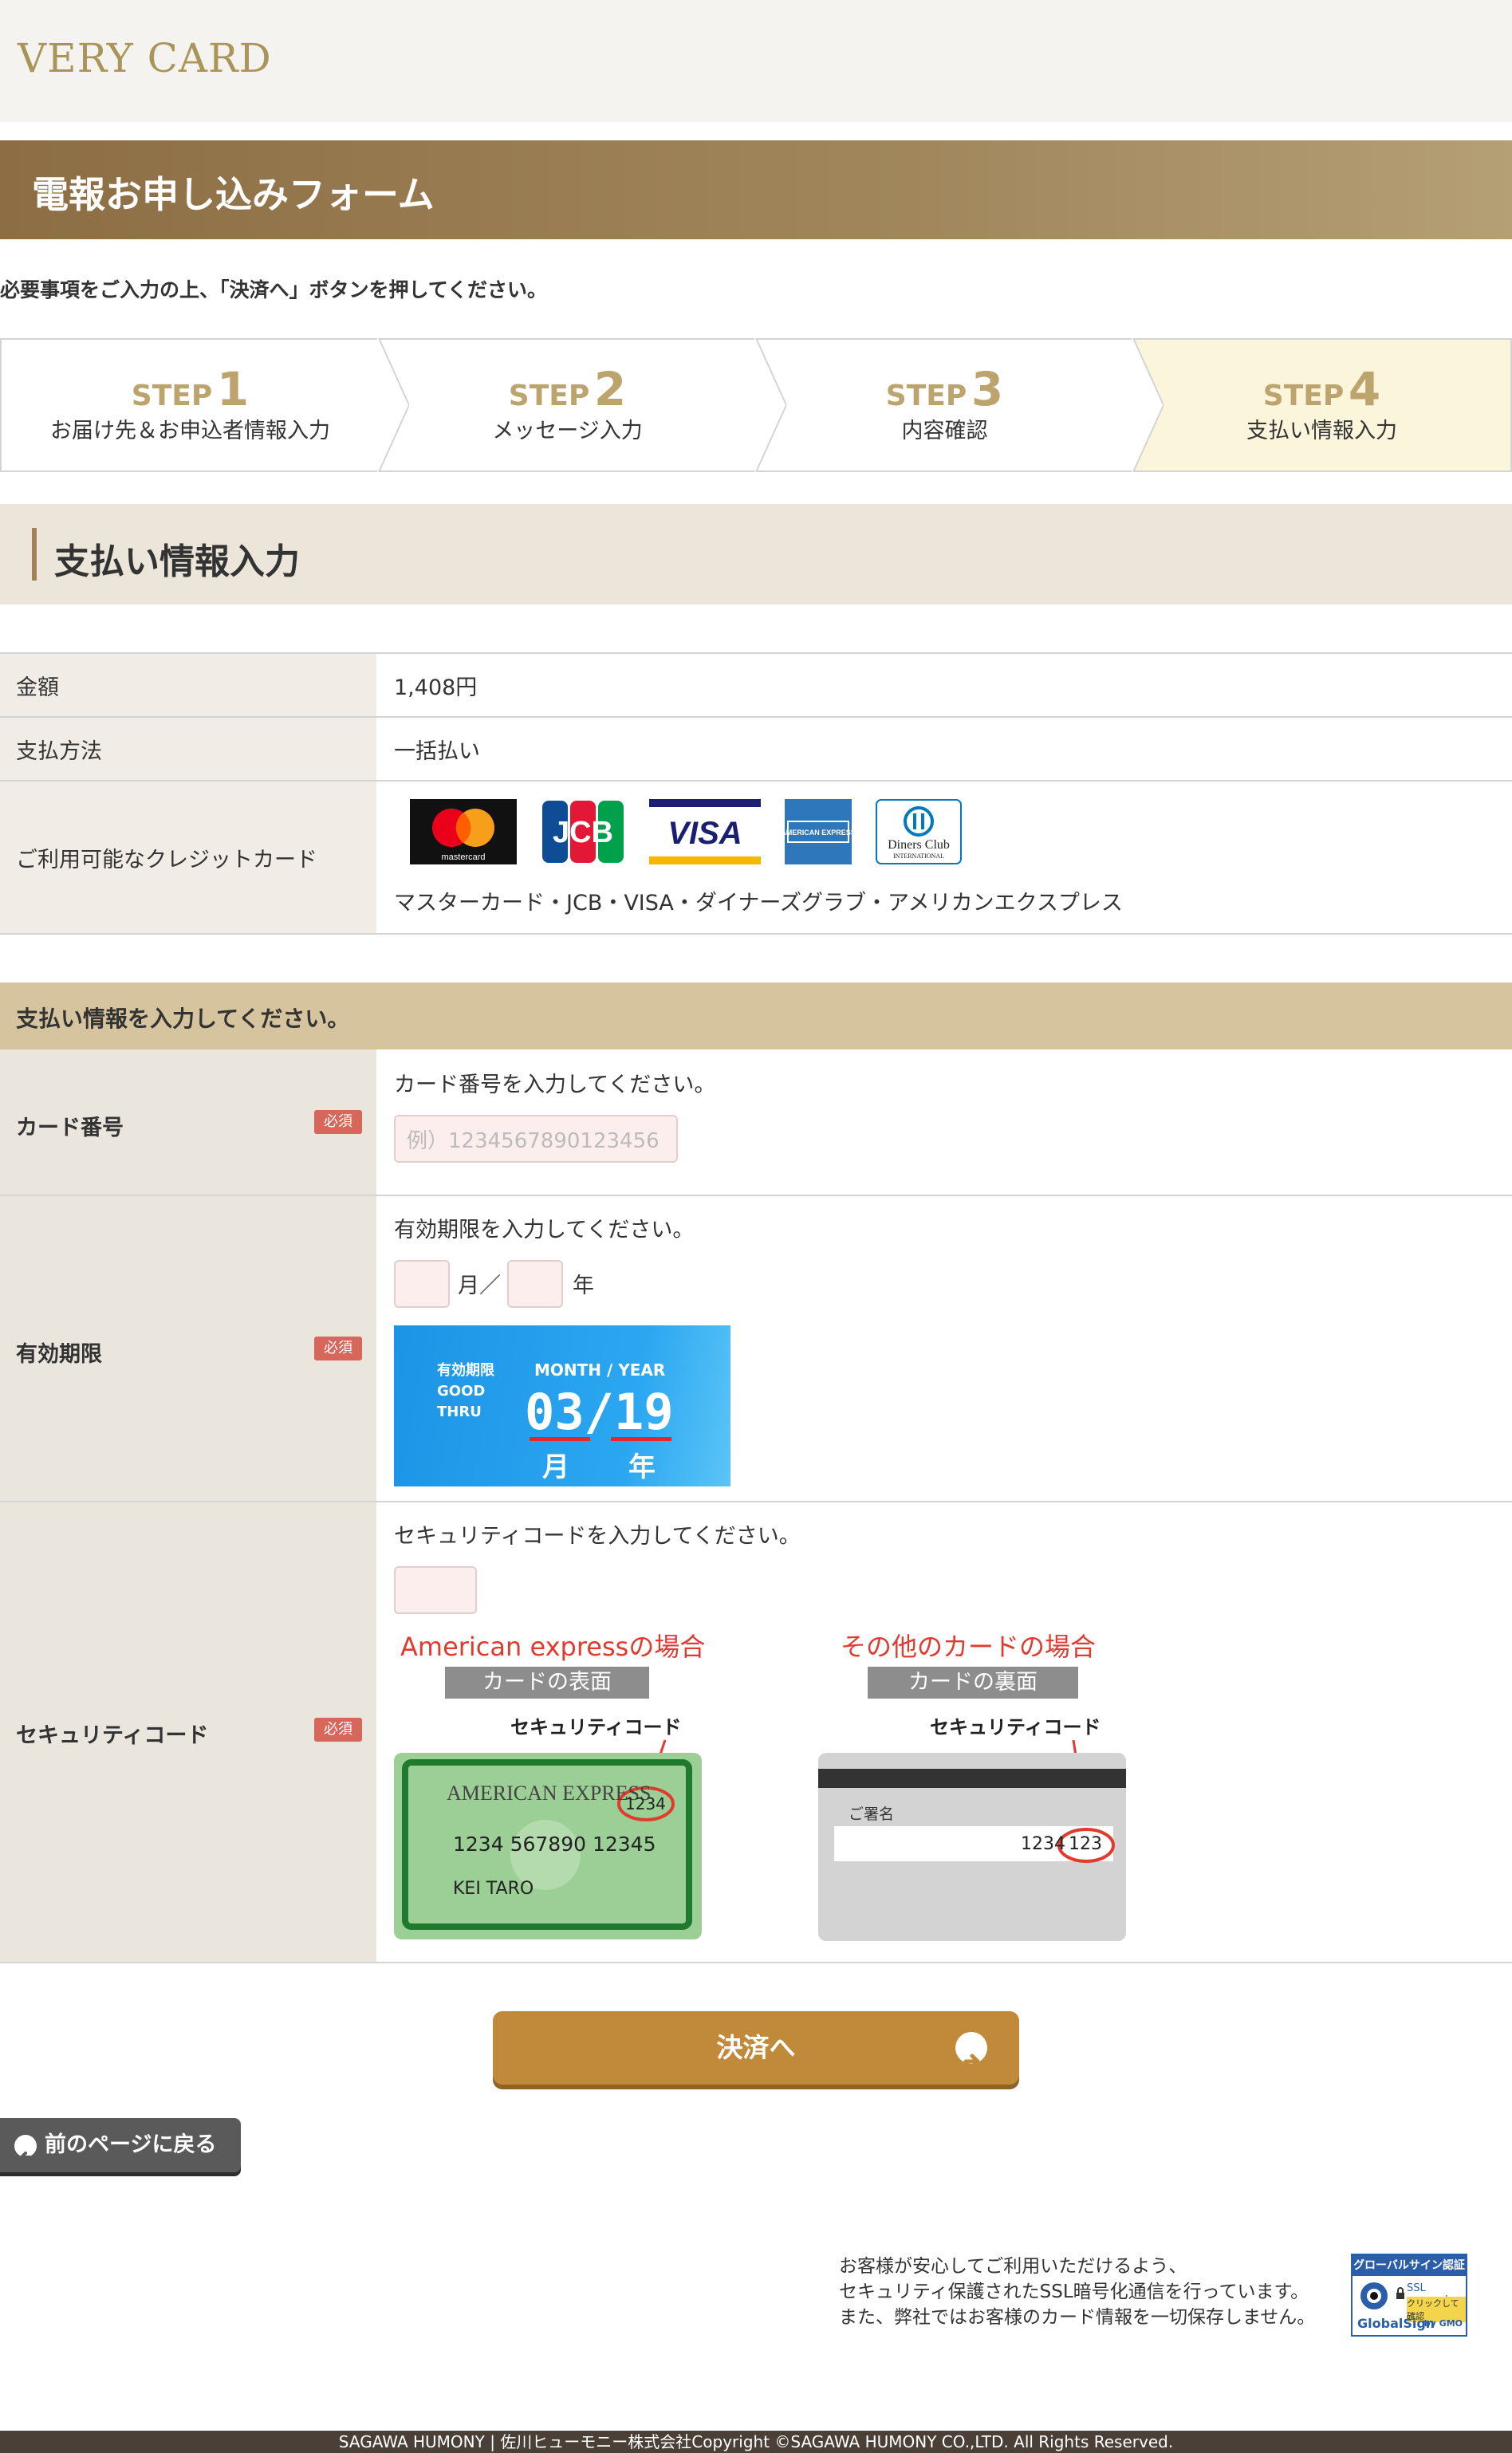 The width and height of the screenshot is (1512, 2453). I want to click on expiry-img-left-2: GOOD, so click(461, 1391).